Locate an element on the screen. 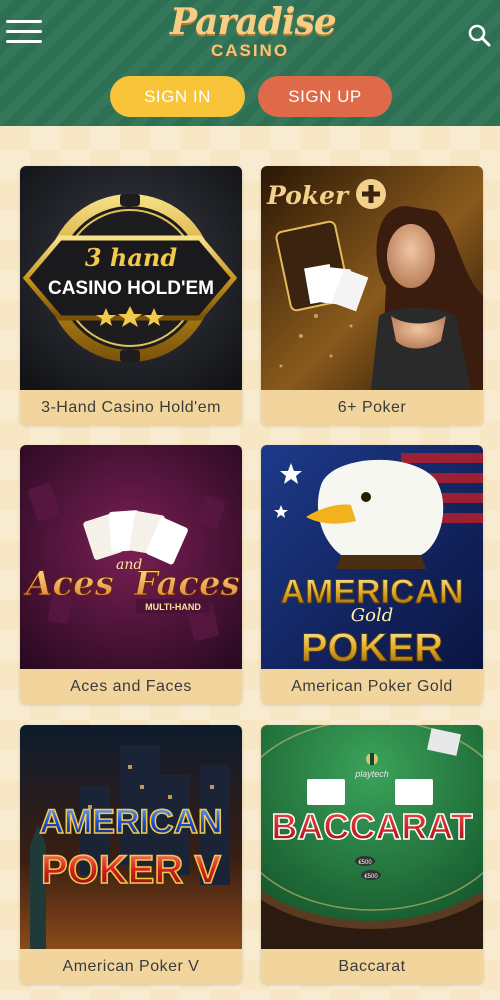 The width and height of the screenshot is (500, 1000). art-line-2: Gold is located at coordinates (372, 615).